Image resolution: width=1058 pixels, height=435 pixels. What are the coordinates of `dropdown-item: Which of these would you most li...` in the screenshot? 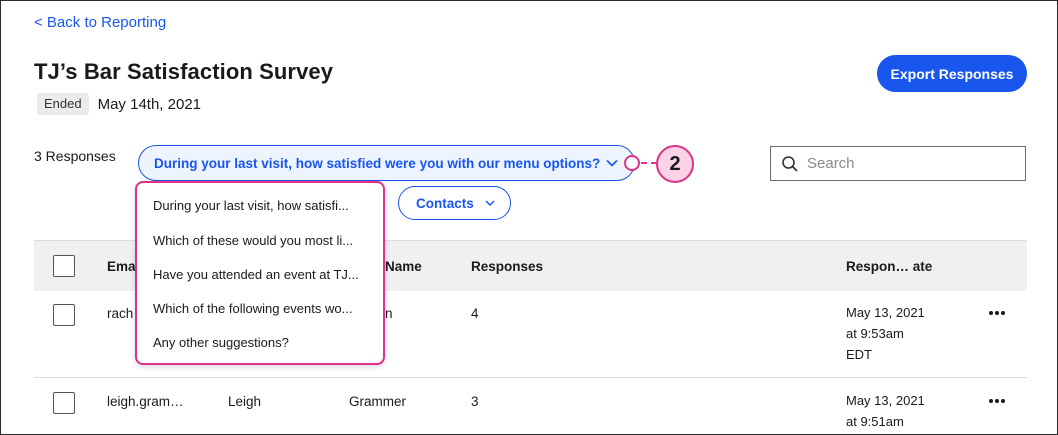 It's located at (263, 240).